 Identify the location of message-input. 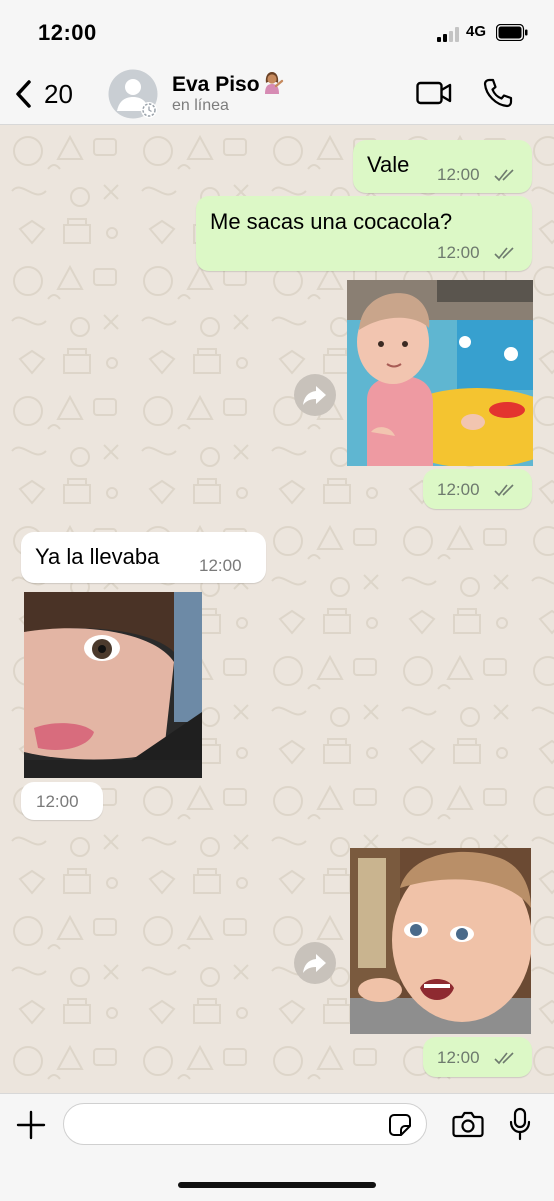
(245, 1124).